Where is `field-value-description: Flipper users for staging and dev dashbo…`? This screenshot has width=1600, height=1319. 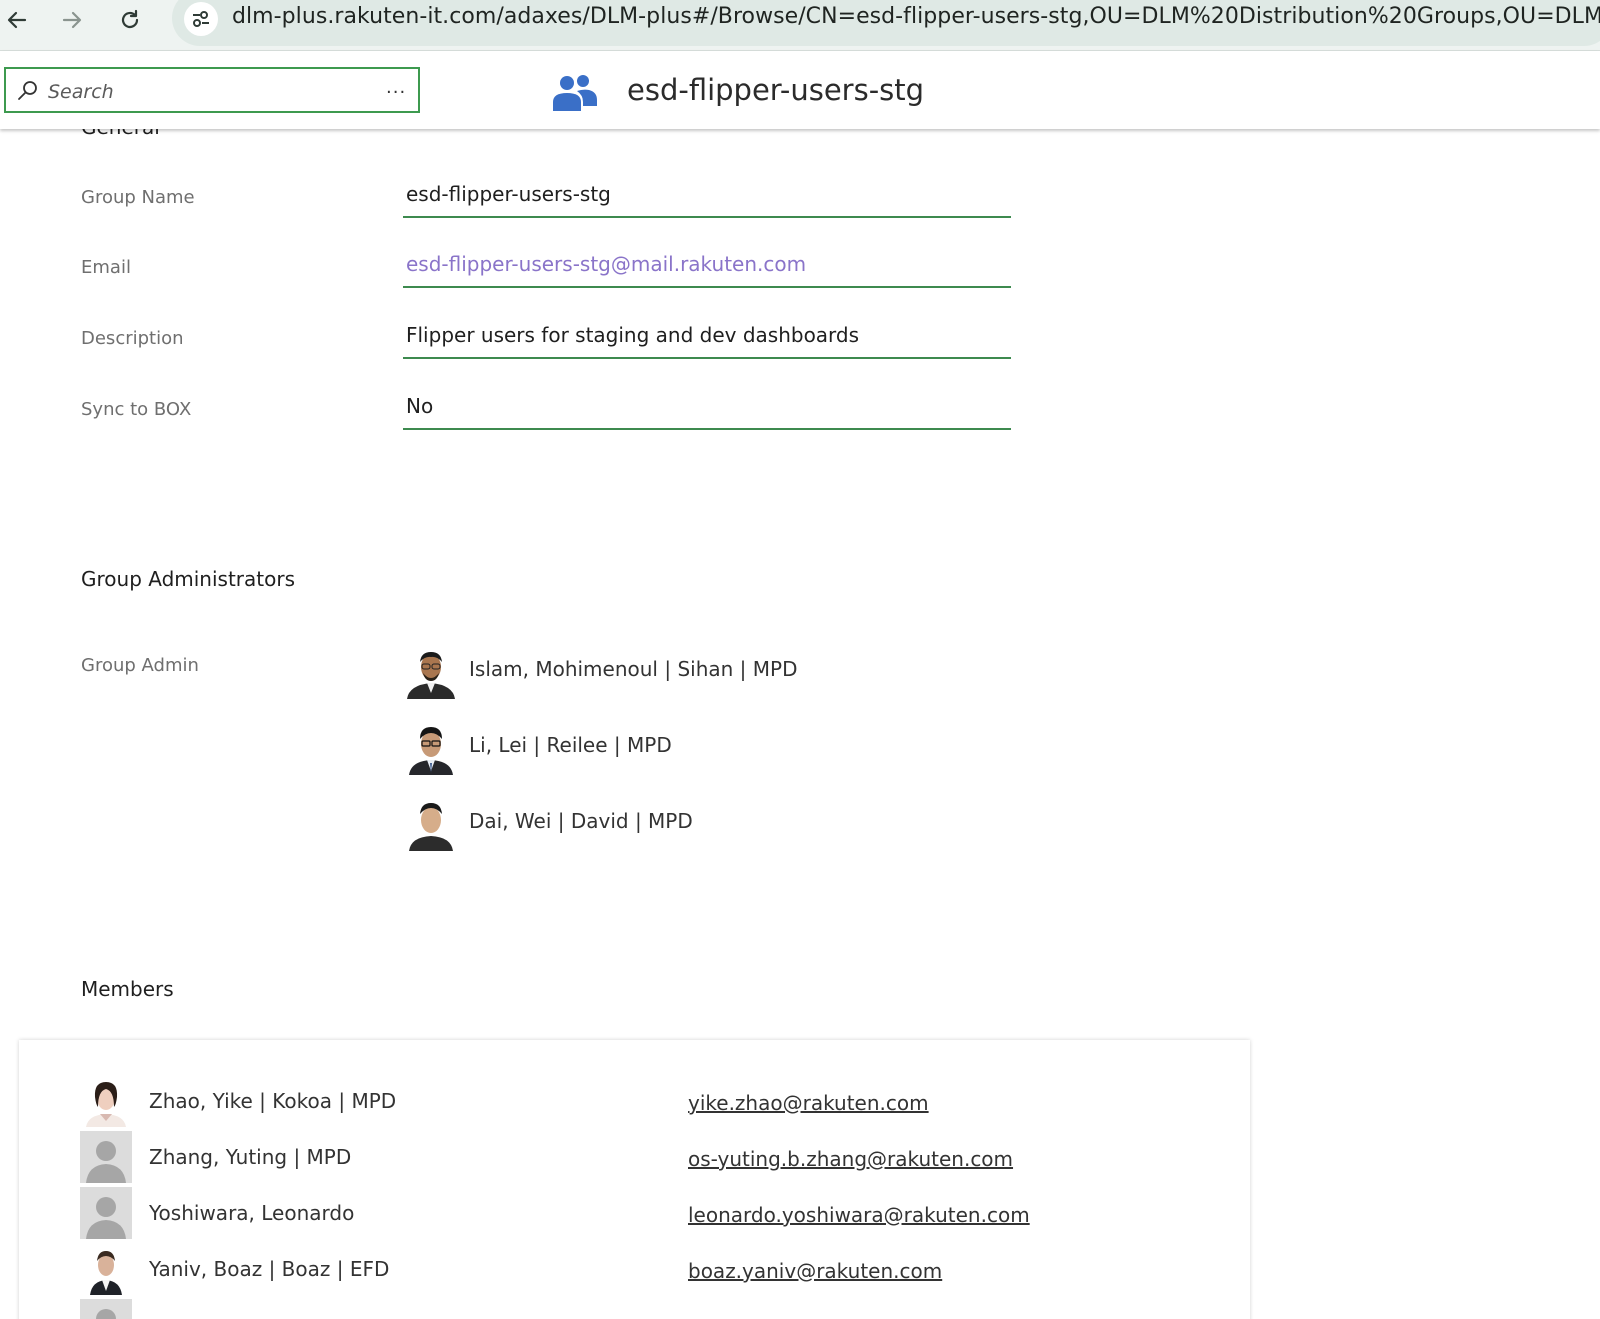
field-value-description: Flipper users for staging and dev dashbo… is located at coordinates (707, 341).